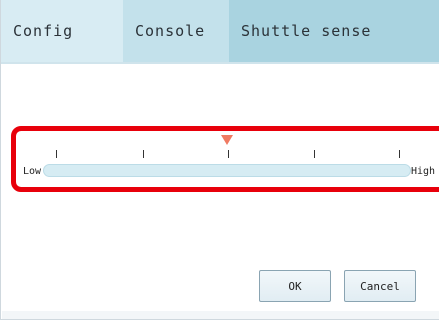 The width and height of the screenshot is (439, 320). I want to click on tab-console-label: Console, so click(170, 31).